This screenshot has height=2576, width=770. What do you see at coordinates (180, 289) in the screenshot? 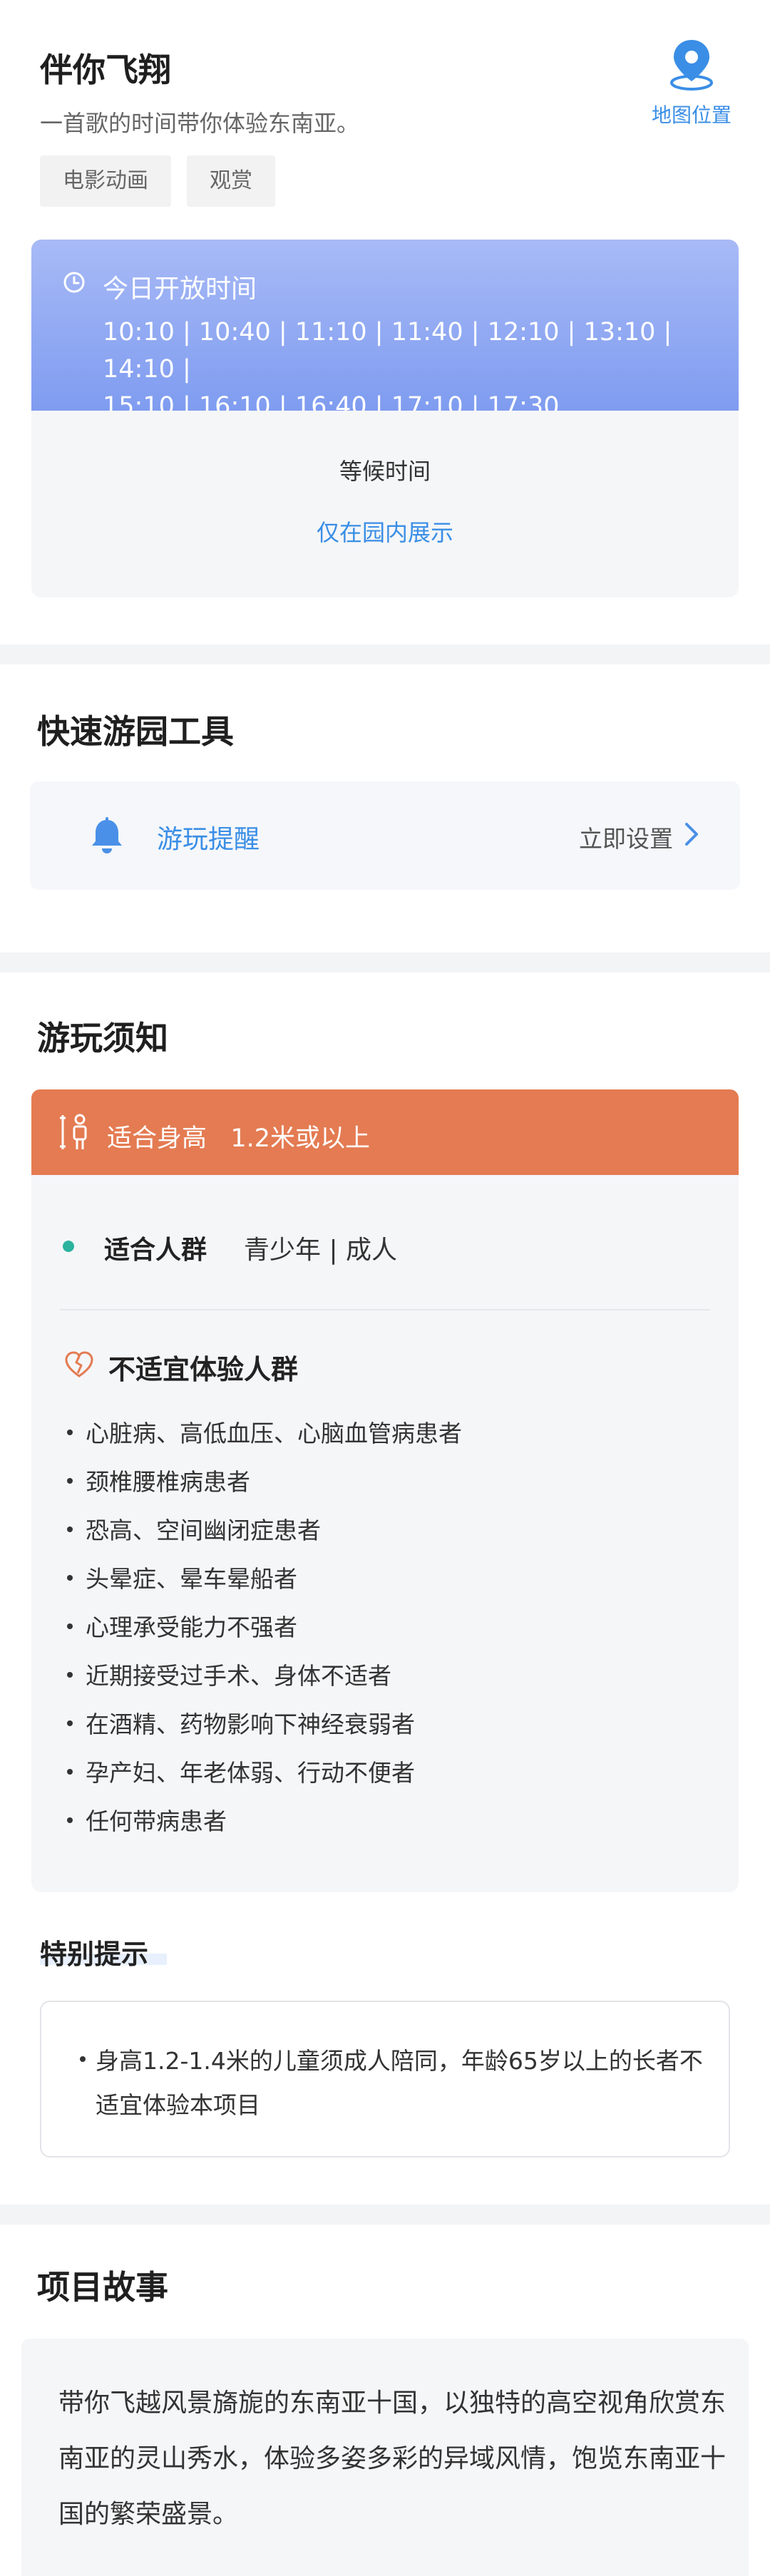
I see `opening-hours-title: 今日开放时间` at bounding box center [180, 289].